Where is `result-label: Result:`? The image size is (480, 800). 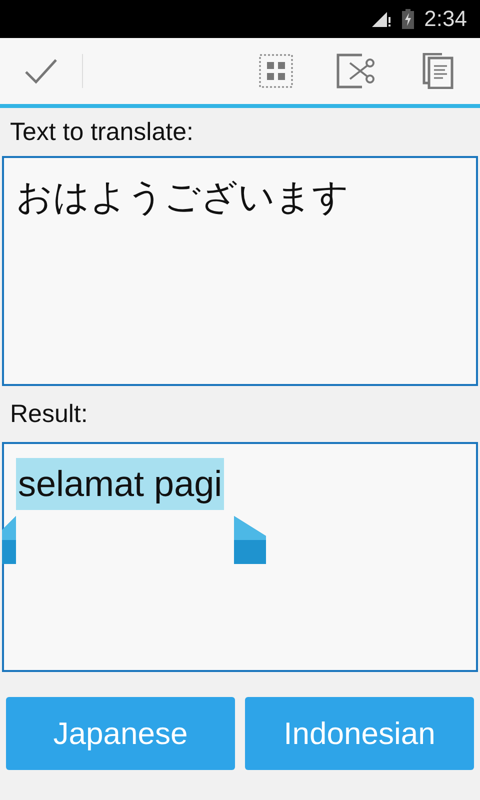
result-label: Result: is located at coordinates (49, 414).